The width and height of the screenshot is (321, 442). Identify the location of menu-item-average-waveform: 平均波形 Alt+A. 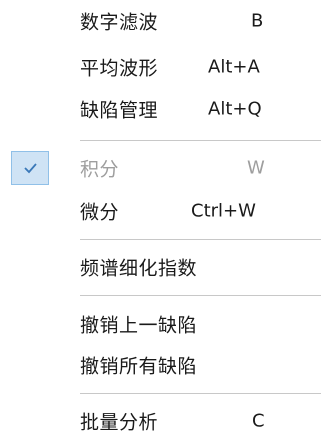
(160, 67).